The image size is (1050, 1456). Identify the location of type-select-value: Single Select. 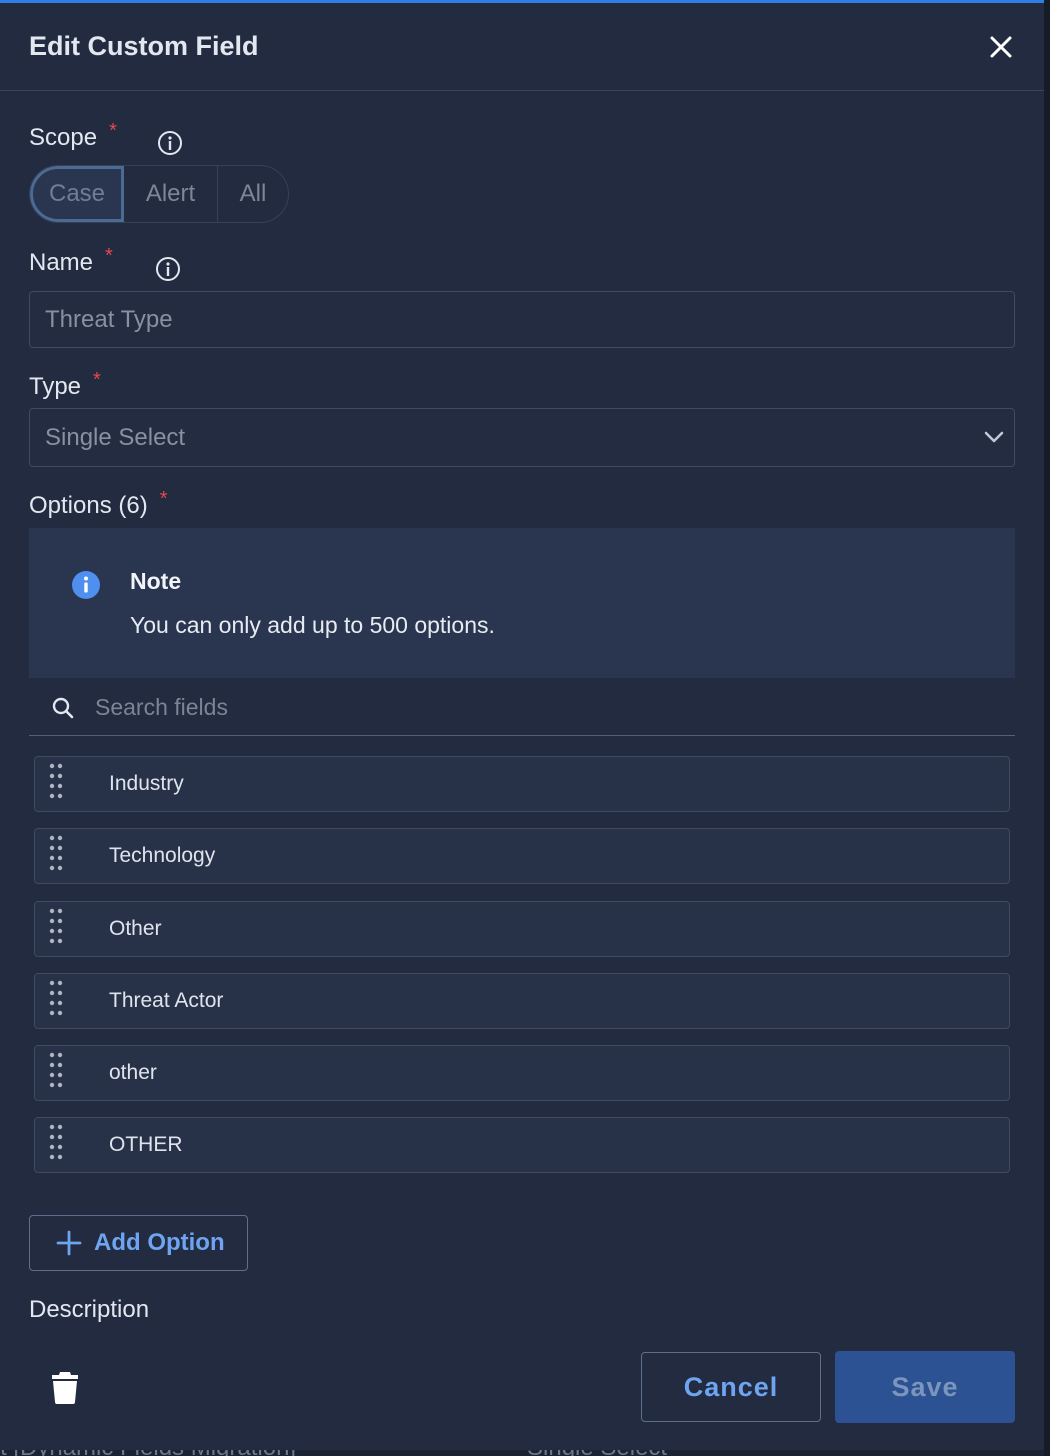
(115, 437).